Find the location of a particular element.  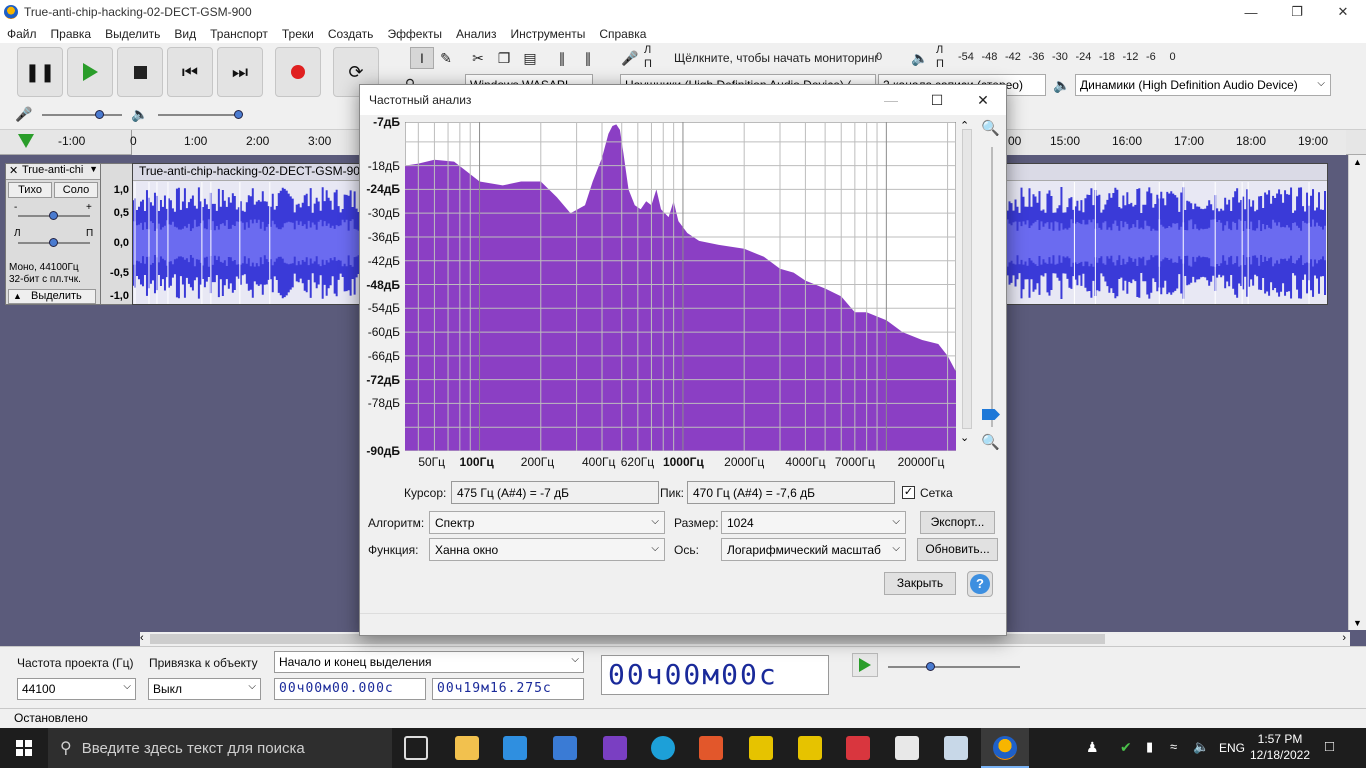

menu-help: Справка is located at coordinates (622, 34).